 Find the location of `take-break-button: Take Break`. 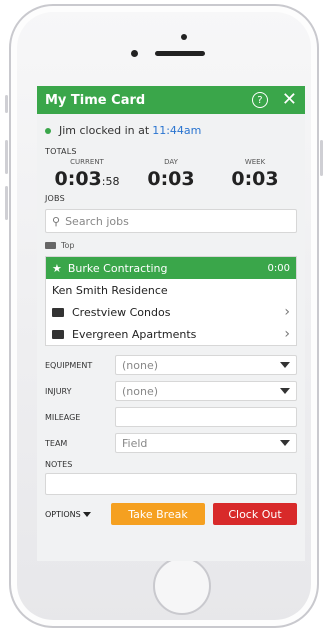

take-break-button: Take Break is located at coordinates (158, 514).